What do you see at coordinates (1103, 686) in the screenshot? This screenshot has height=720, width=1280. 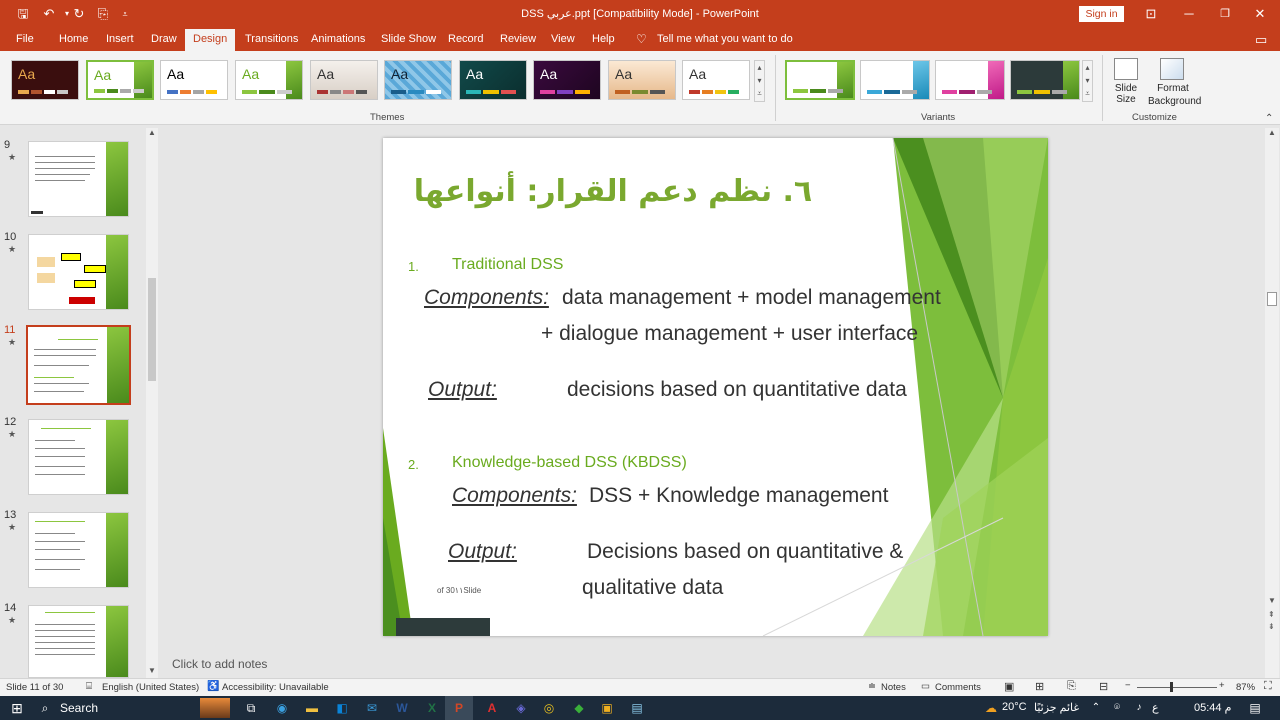 I see `slide-show-icon: ⊟` at bounding box center [1103, 686].